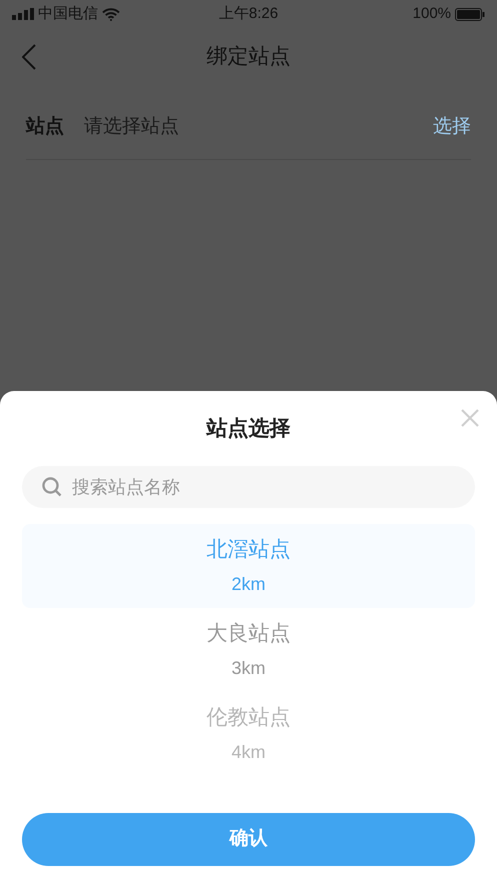 The image size is (497, 883). Describe the element at coordinates (248, 752) in the screenshot. I see `station-distance: 4km` at that location.